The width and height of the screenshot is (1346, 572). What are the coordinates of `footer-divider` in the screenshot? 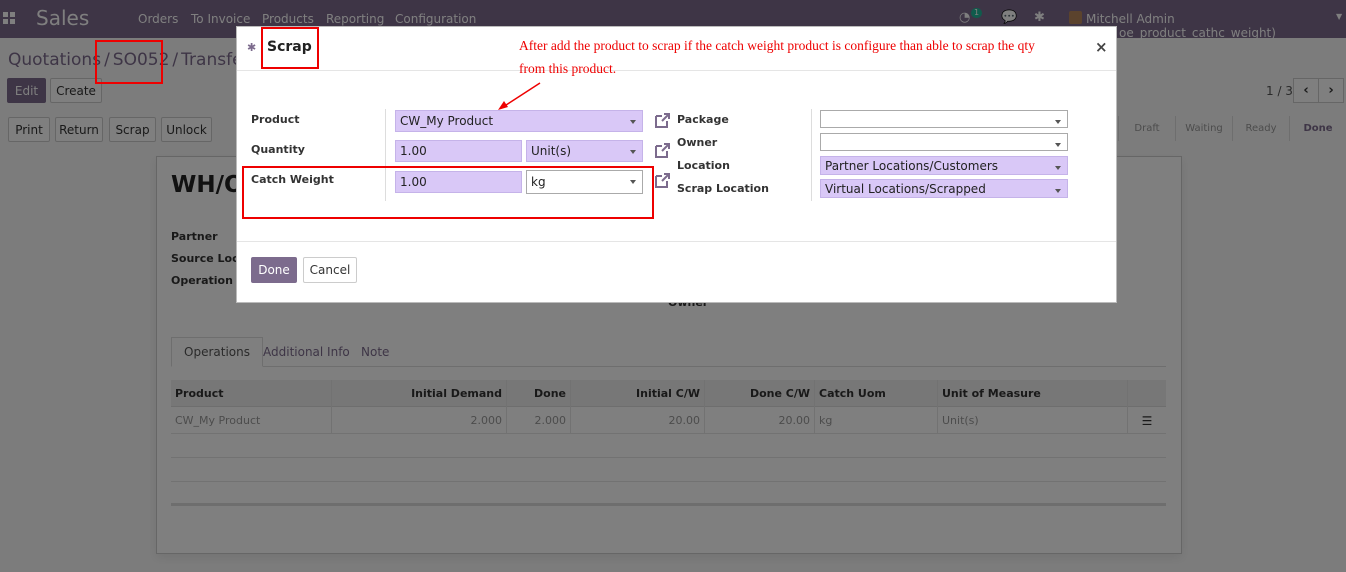 It's located at (676, 241).